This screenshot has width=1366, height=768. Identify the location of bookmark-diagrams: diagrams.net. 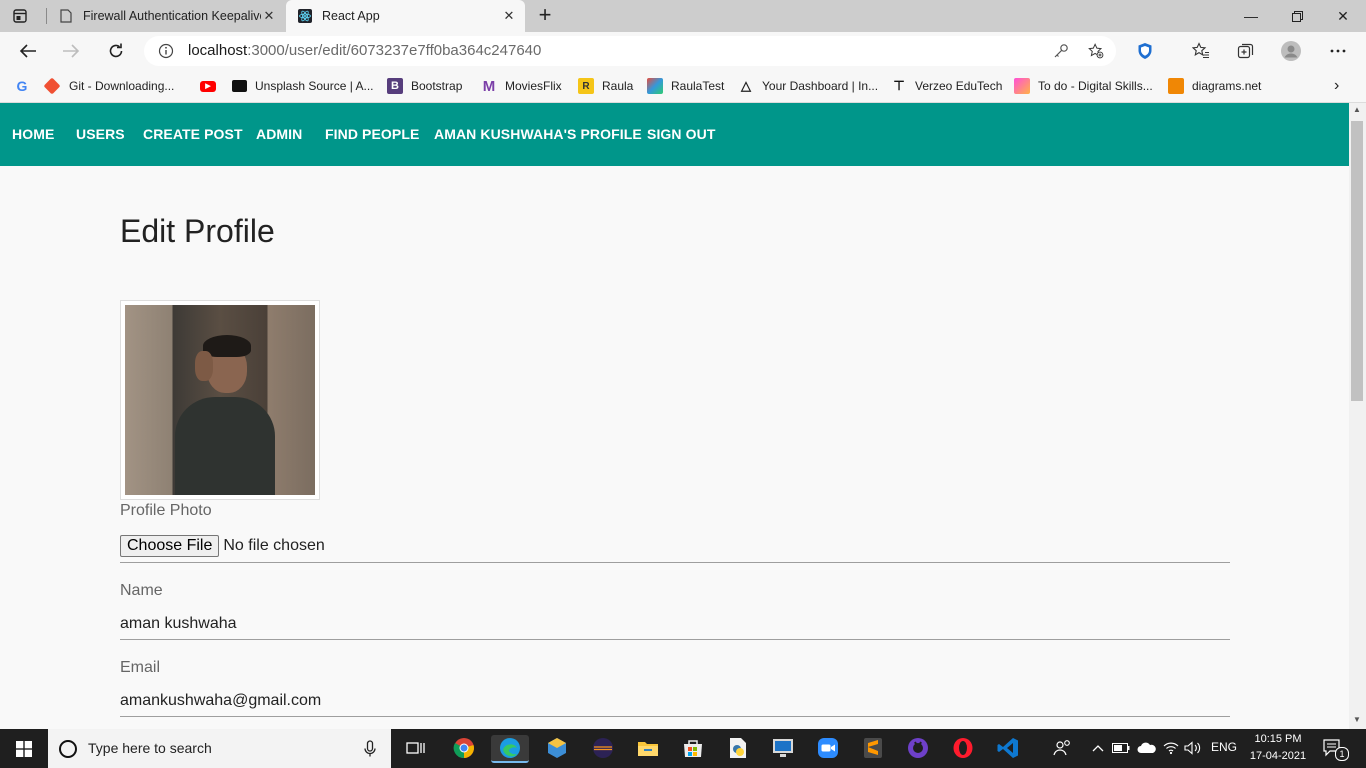
(1214, 86).